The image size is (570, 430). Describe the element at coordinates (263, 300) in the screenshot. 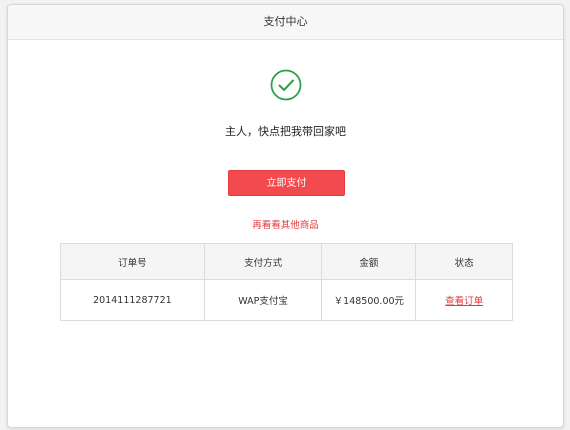

I see `payment-method-cell: WAP支付宝` at that location.